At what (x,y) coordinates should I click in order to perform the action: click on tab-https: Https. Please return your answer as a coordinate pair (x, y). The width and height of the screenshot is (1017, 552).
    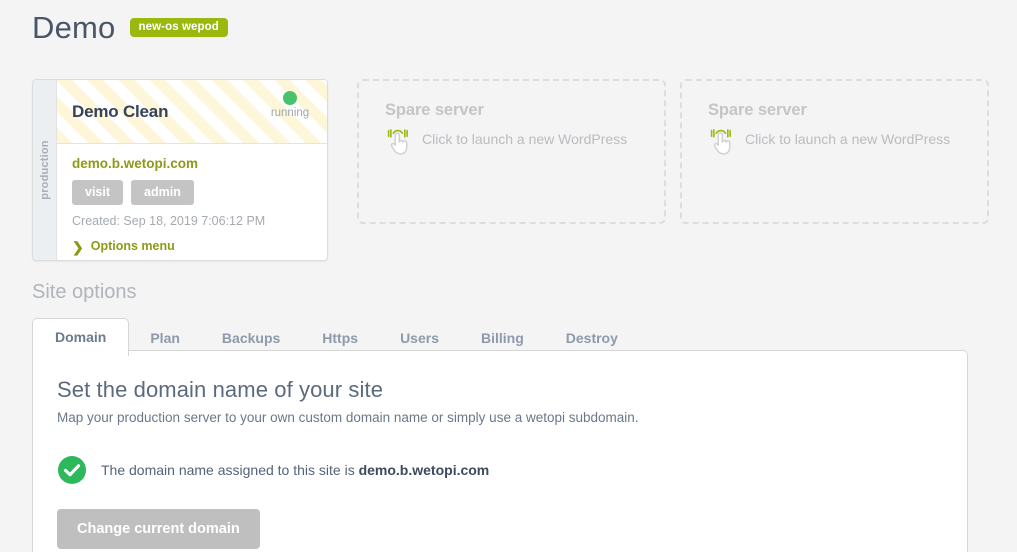
    Looking at the image, I should click on (340, 338).